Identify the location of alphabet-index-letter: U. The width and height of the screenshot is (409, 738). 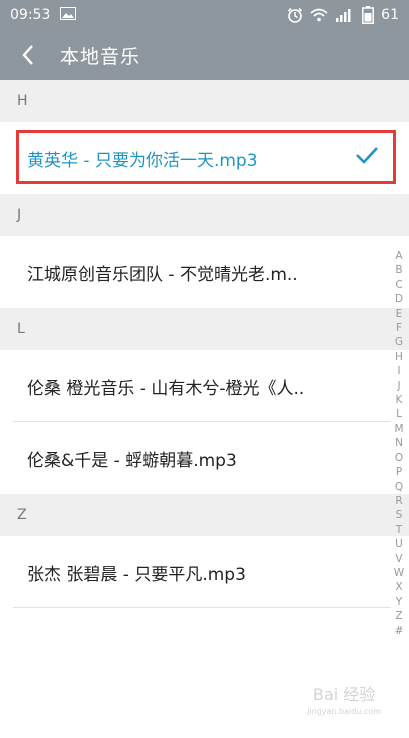
(399, 544).